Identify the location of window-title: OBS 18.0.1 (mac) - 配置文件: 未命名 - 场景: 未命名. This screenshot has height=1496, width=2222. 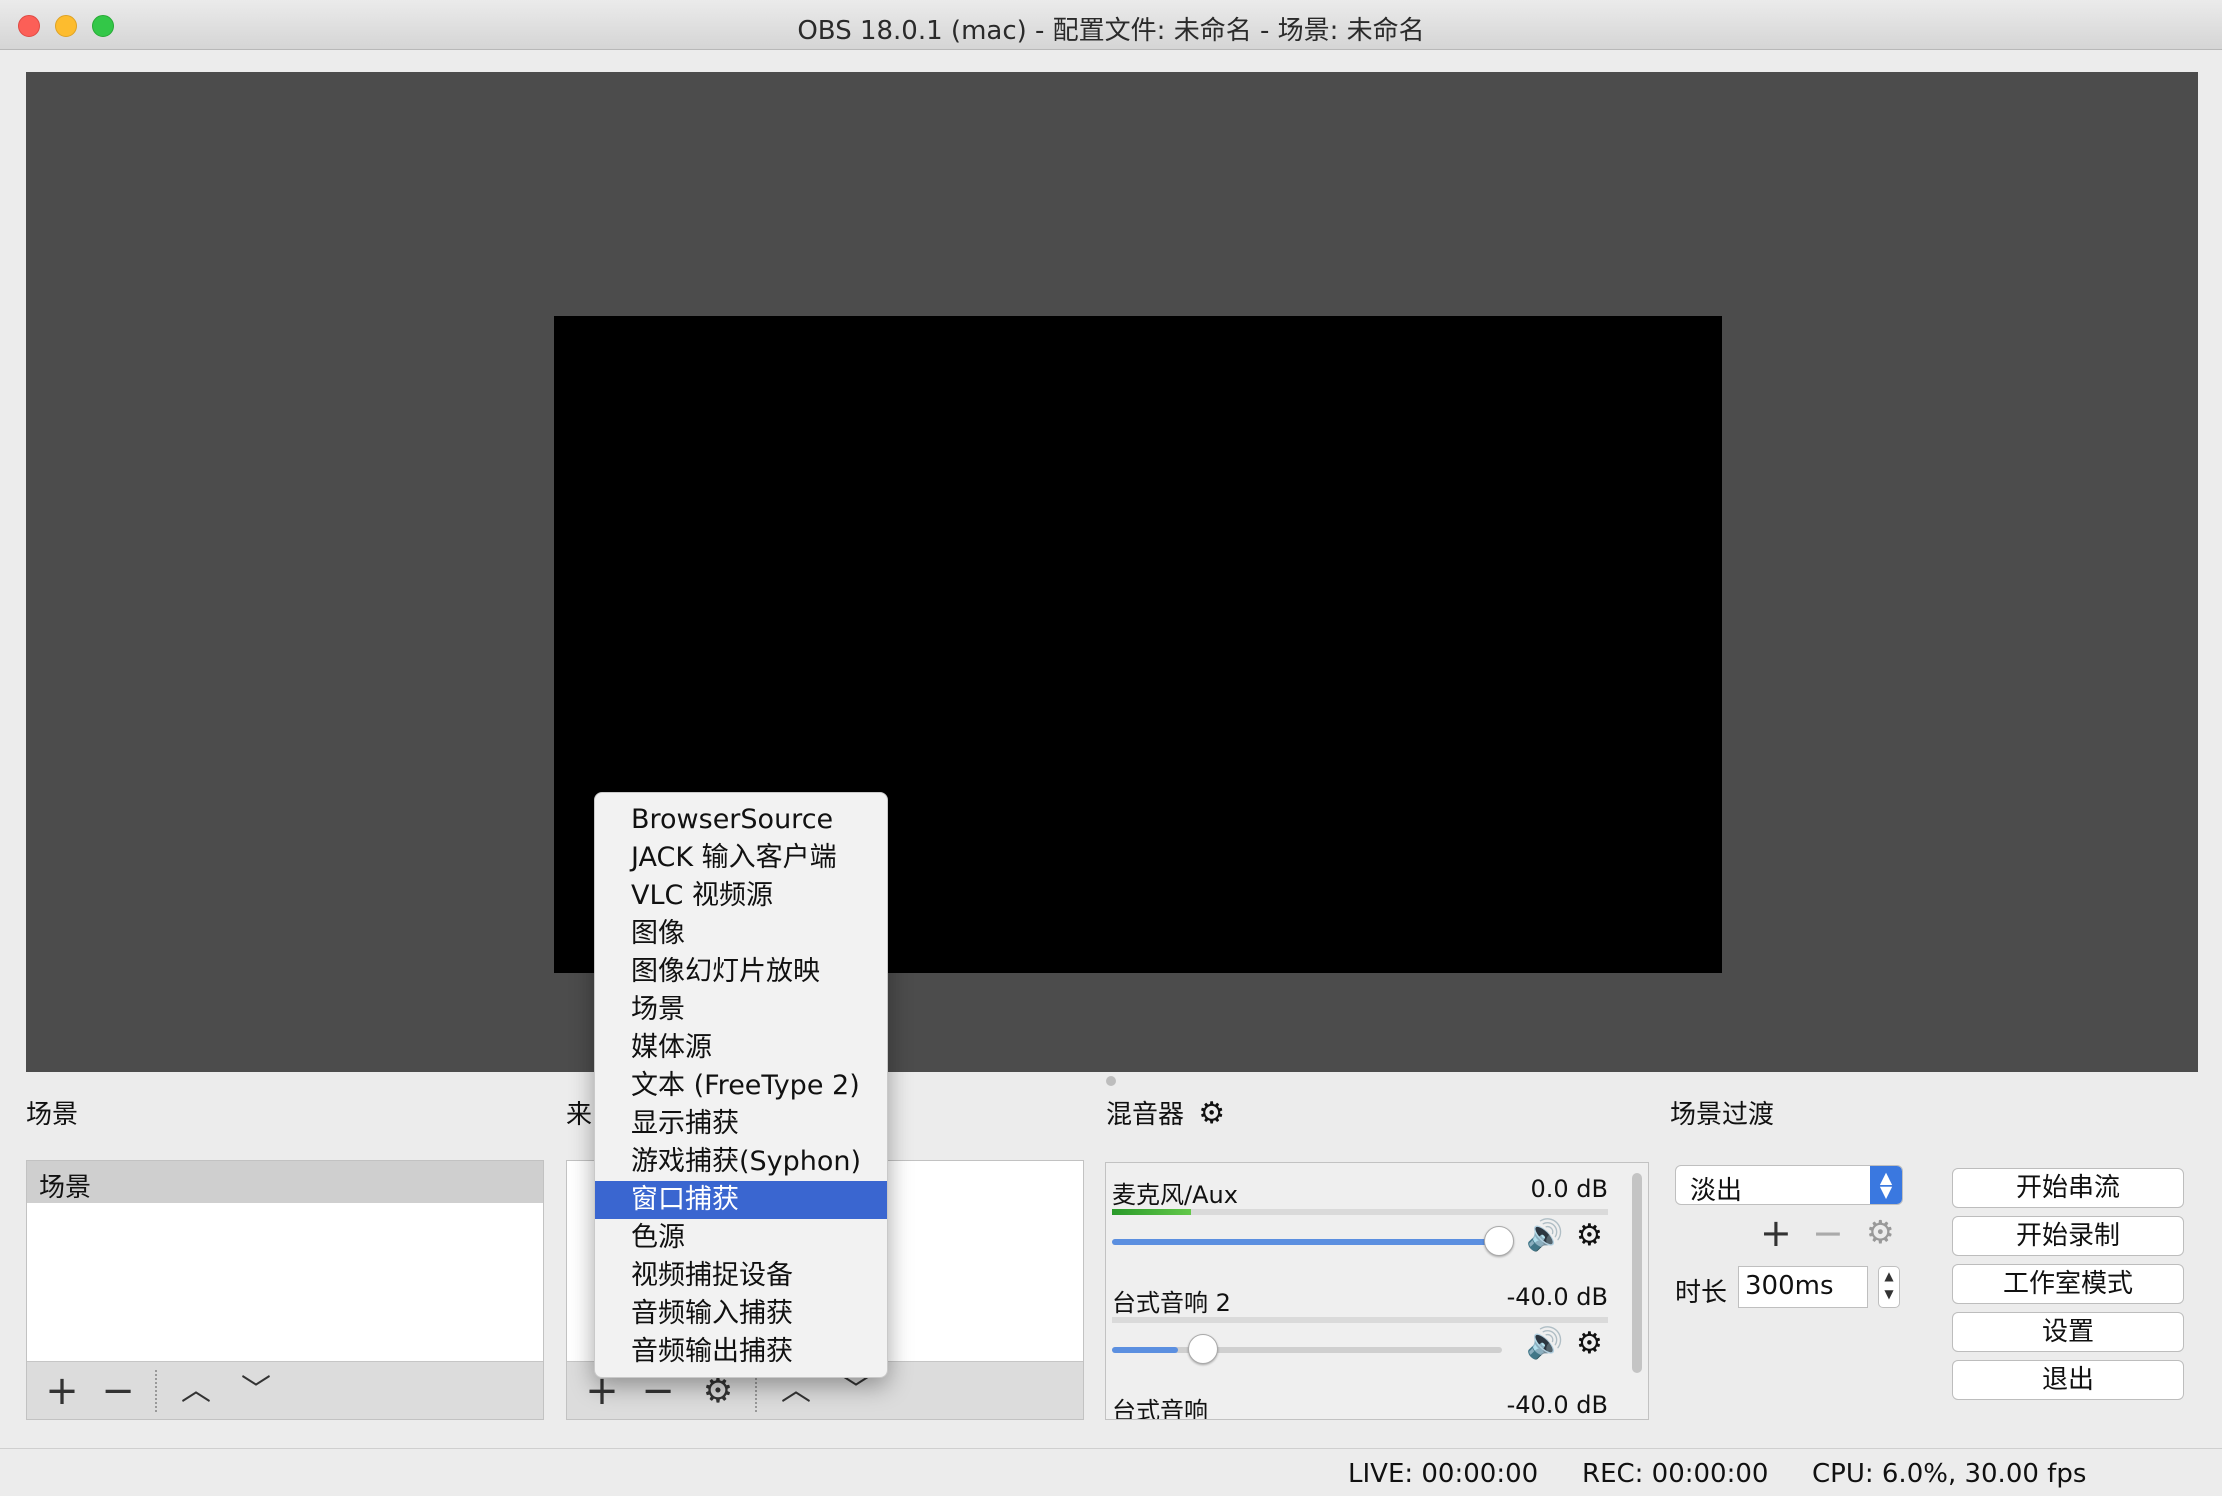
(1111, 31).